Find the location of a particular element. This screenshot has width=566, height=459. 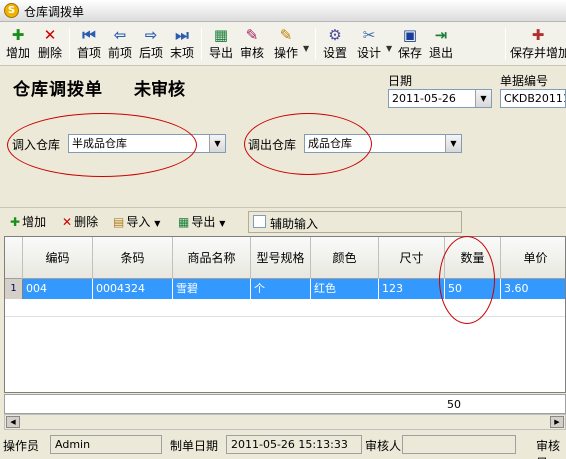

export-button: ▦ 导出 is located at coordinates (221, 44).